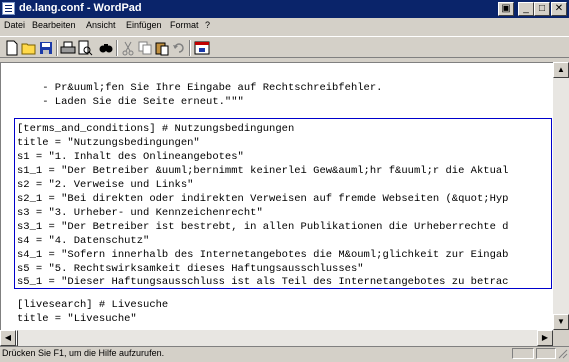  What do you see at coordinates (8, 338) in the screenshot?
I see `scroll-left-icon: ◀` at bounding box center [8, 338].